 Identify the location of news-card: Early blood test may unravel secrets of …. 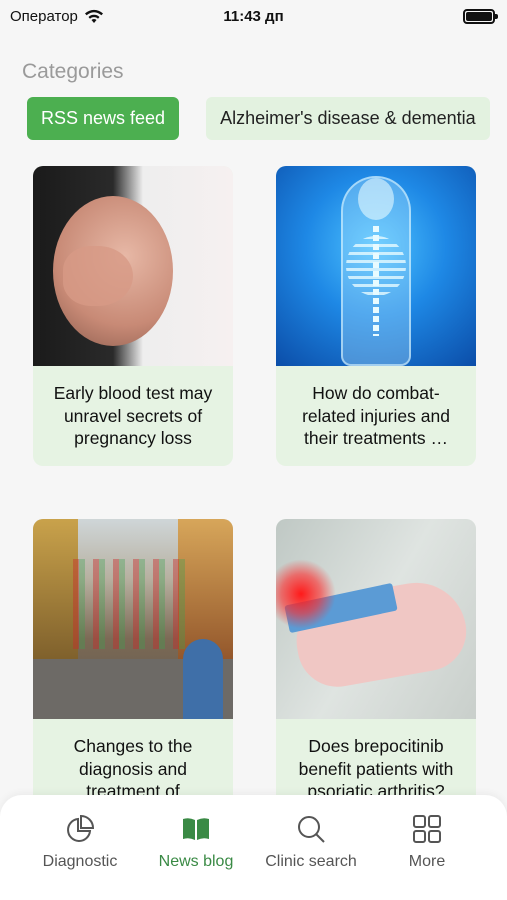
(133, 316).